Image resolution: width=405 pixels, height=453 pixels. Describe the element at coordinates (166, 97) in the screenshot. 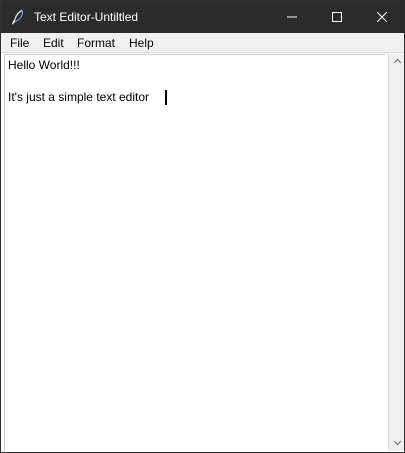

I see `text-caret` at that location.